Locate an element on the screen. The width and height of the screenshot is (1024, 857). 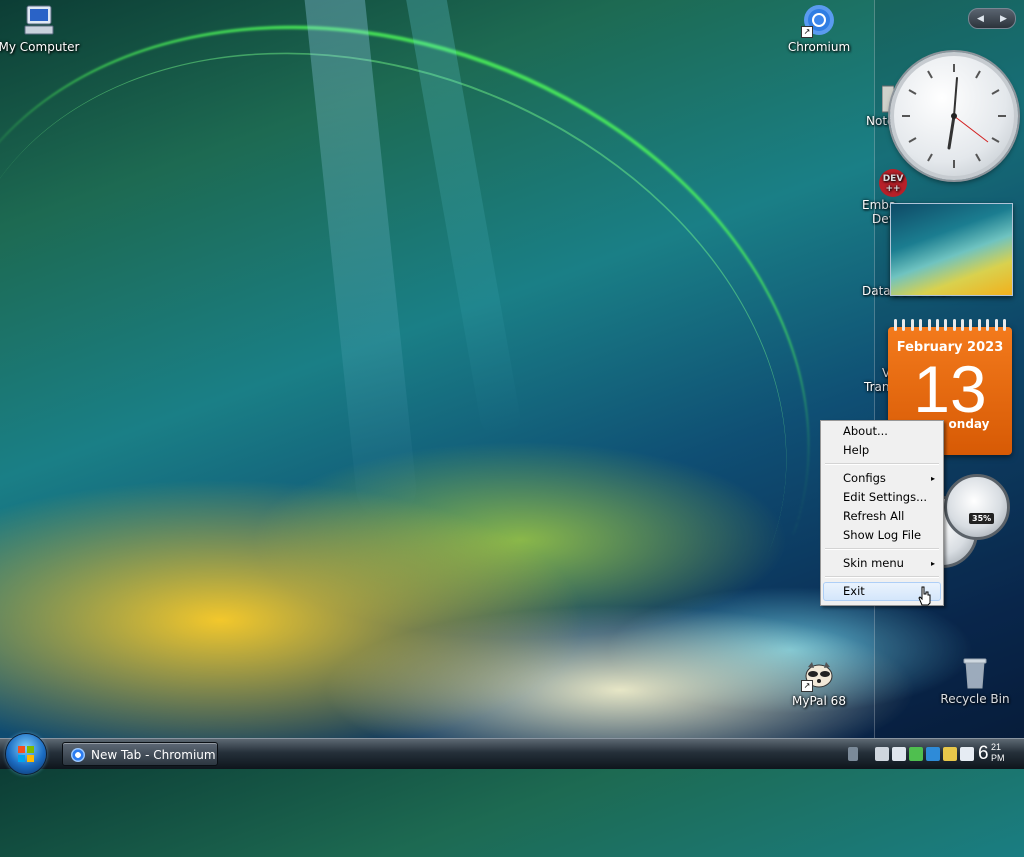
system-tray is located at coordinates (911, 754).